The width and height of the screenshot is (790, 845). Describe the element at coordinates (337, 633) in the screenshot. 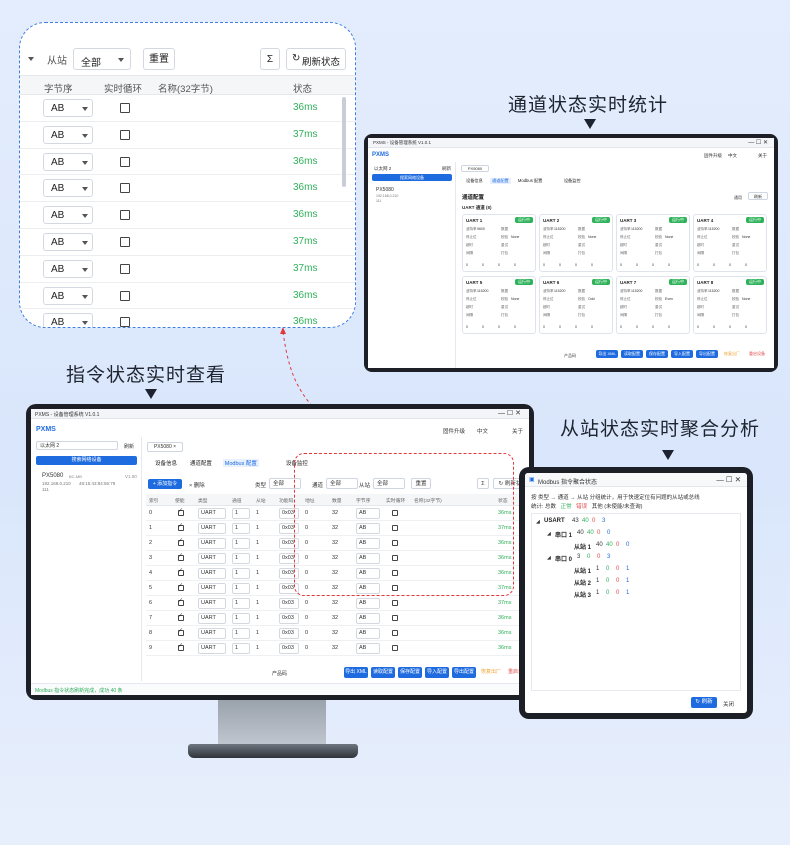

I see `table-row: 8 ✓ UART 1 1 0x03 0 32 AB 36ms` at that location.